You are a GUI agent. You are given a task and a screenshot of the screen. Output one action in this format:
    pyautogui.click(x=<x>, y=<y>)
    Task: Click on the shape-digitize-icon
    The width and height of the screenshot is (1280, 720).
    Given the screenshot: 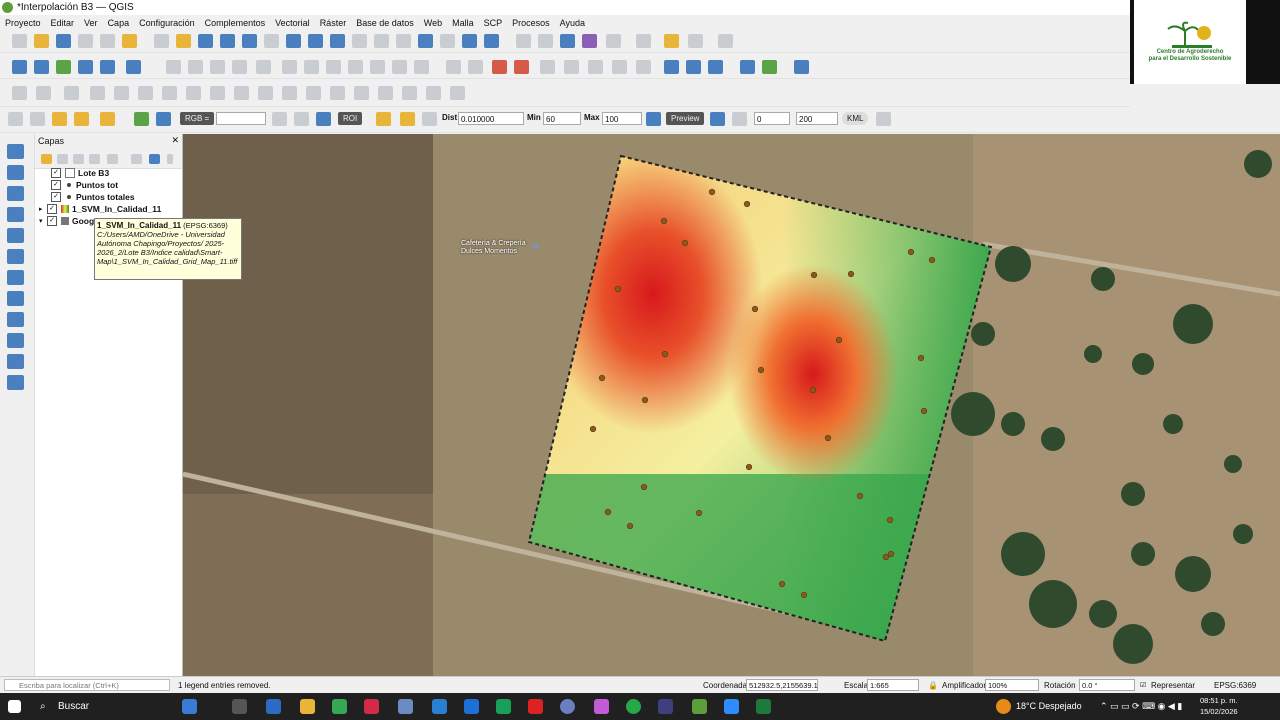 What is the action you would take?
    pyautogui.click(x=457, y=93)
    